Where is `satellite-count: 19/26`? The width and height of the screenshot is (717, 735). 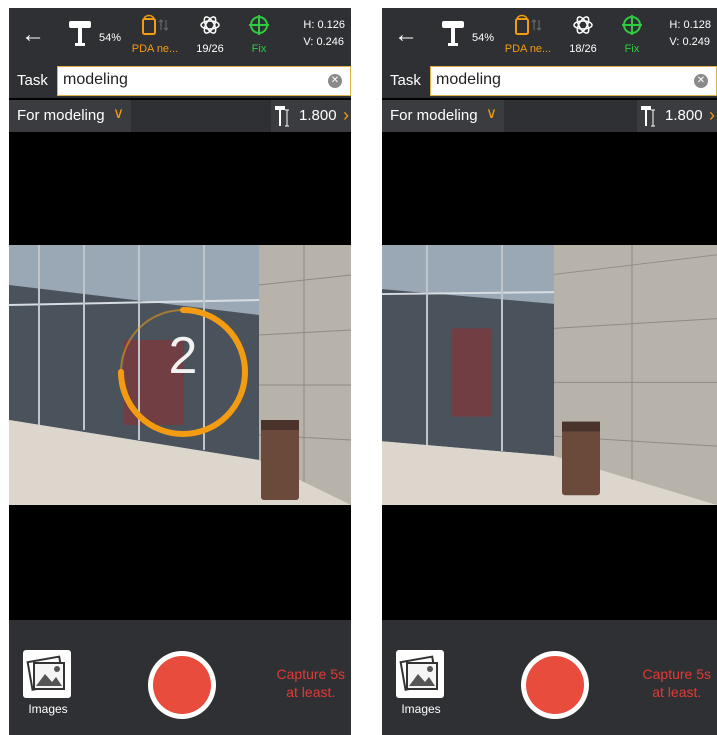 satellite-count: 19/26 is located at coordinates (210, 49).